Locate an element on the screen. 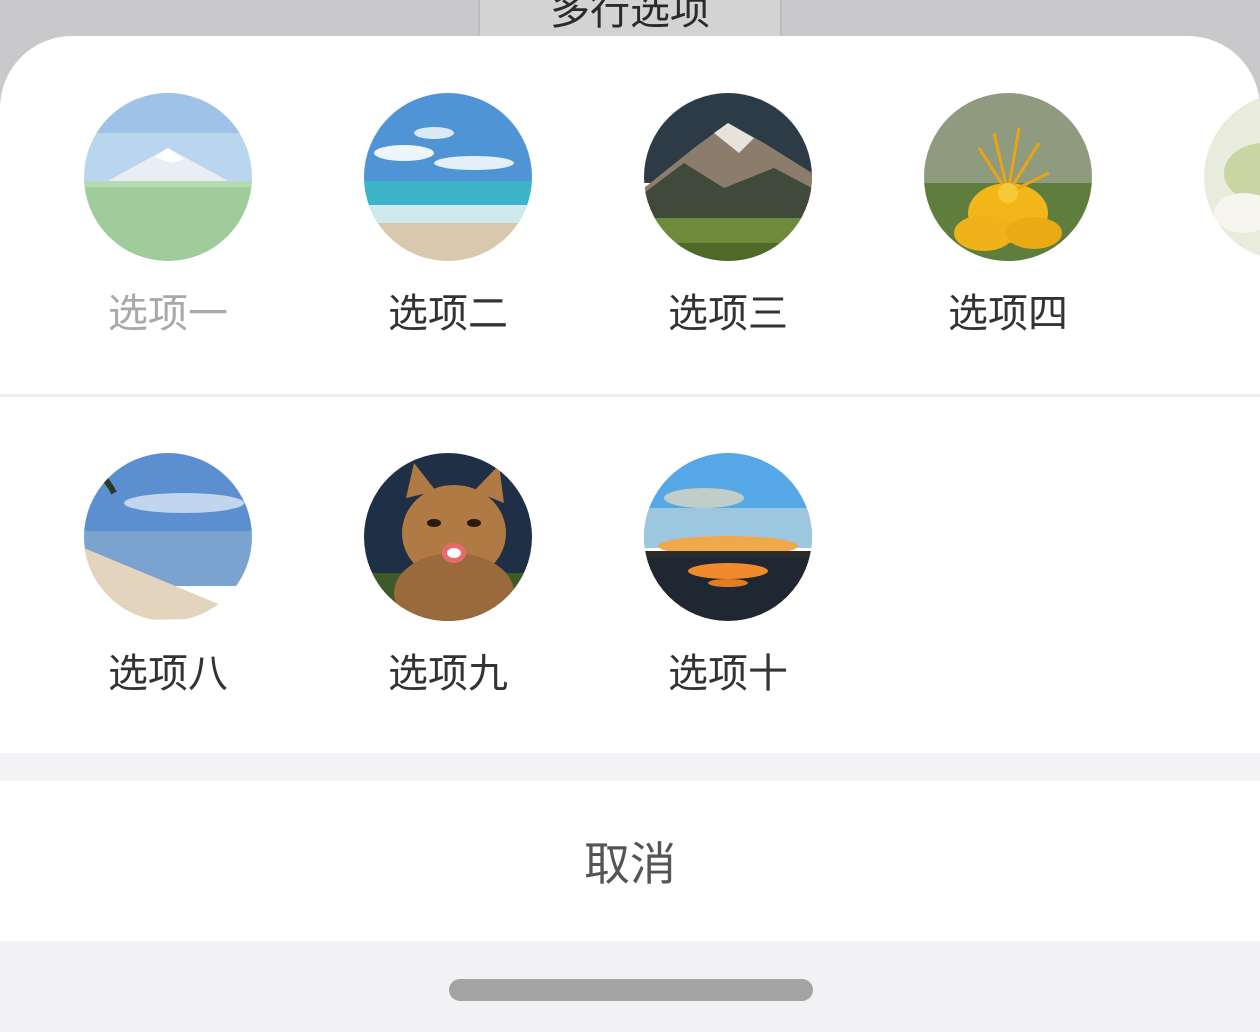 The image size is (1260, 1032). multiline-options-button: 多行选项 is located at coordinates (630, 19).